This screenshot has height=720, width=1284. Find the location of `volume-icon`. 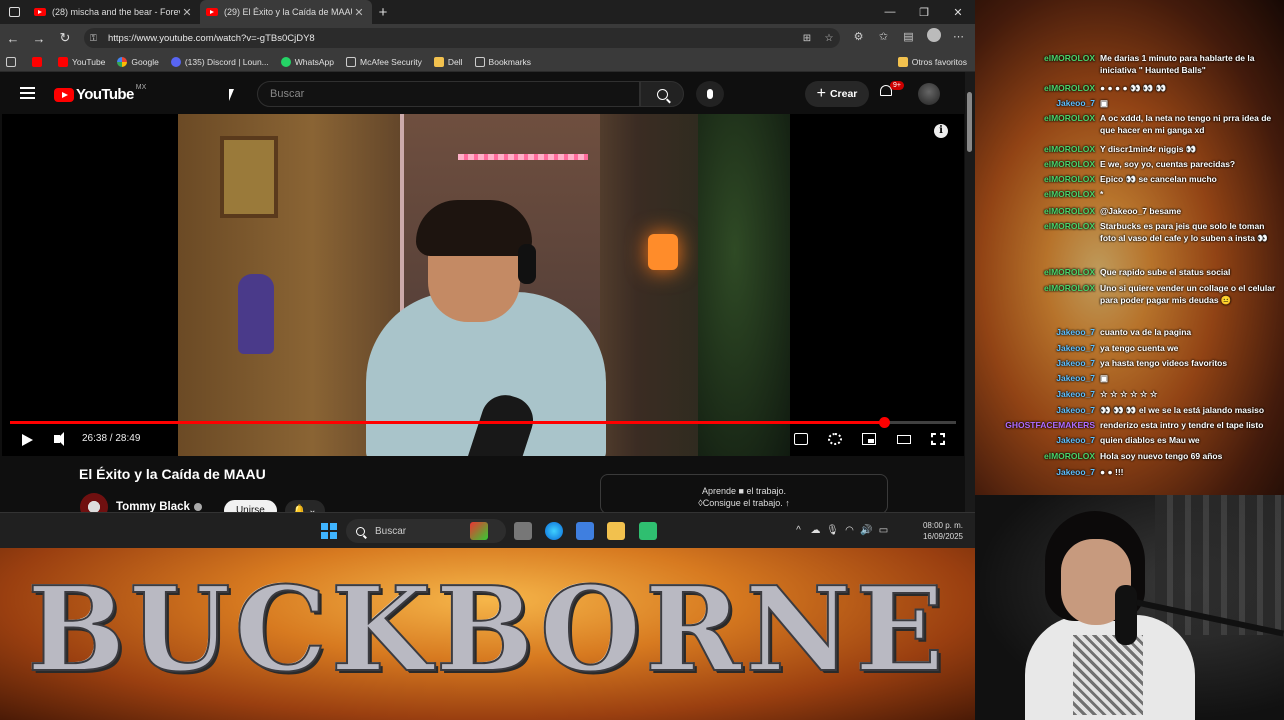

volume-icon is located at coordinates (59, 439).